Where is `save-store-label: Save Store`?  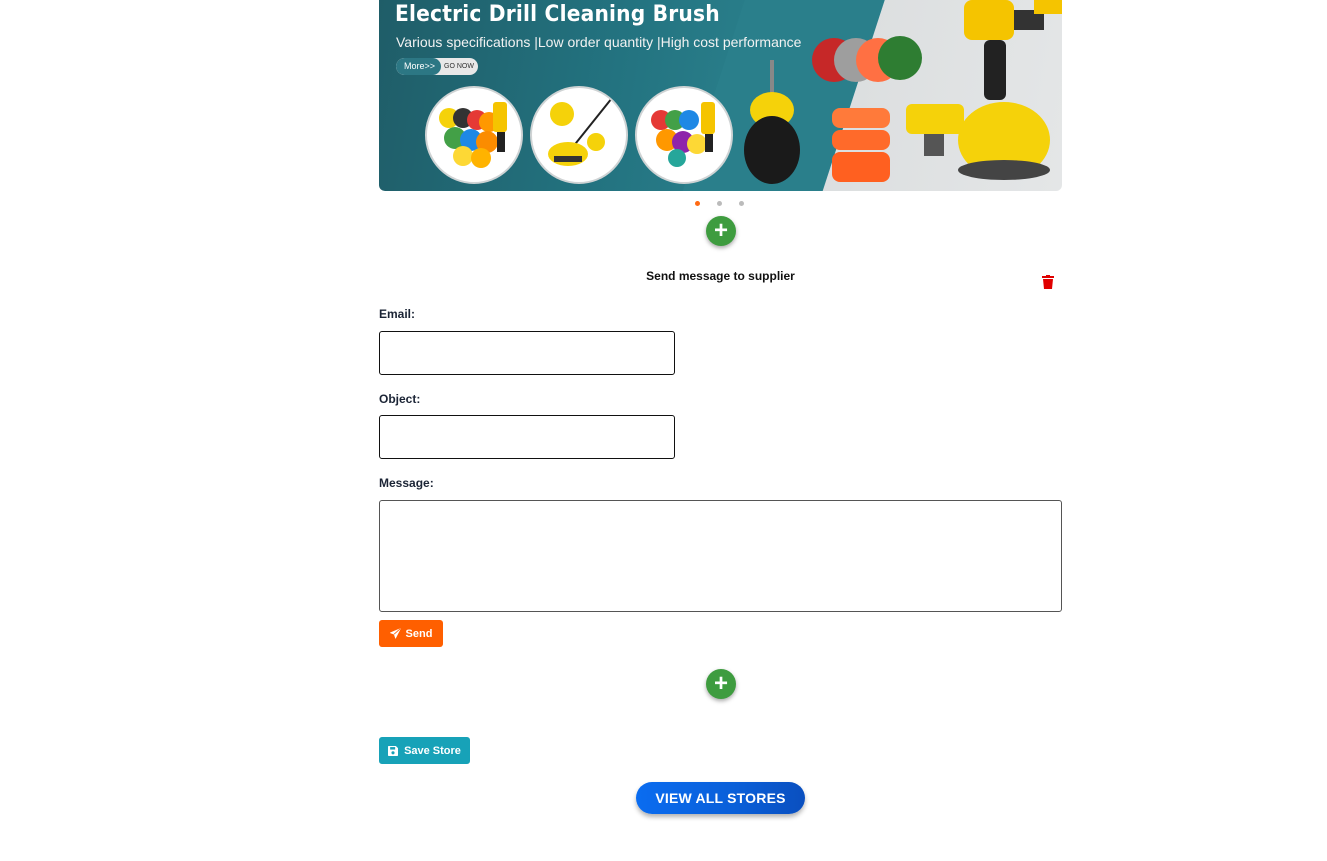
save-store-label: Save Store is located at coordinates (432, 750).